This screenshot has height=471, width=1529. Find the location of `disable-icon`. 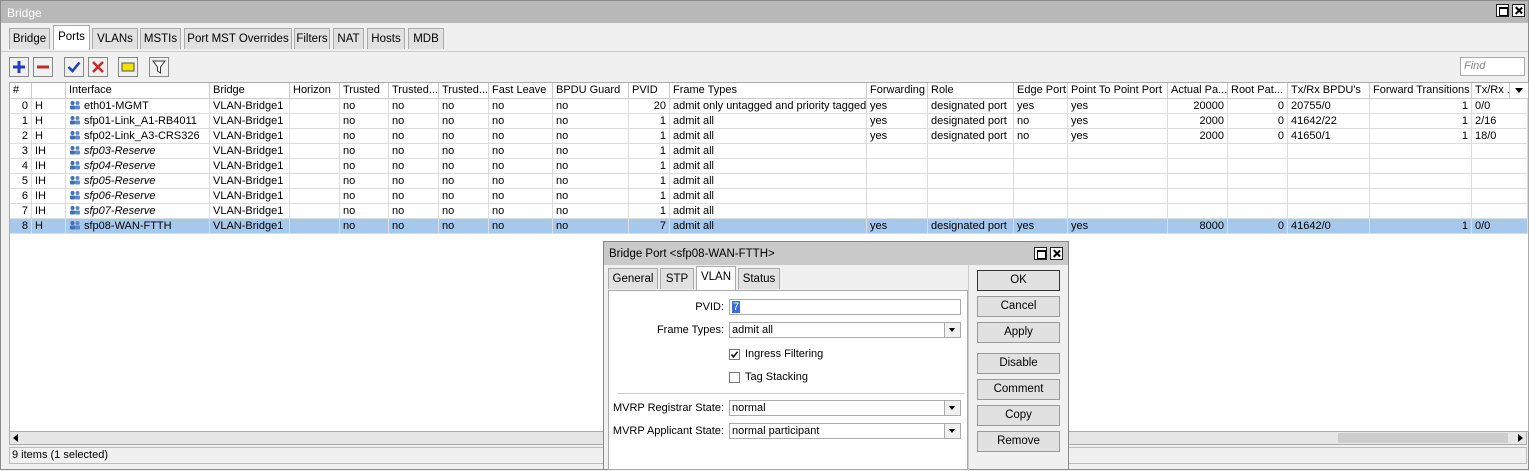

disable-icon is located at coordinates (98, 67).